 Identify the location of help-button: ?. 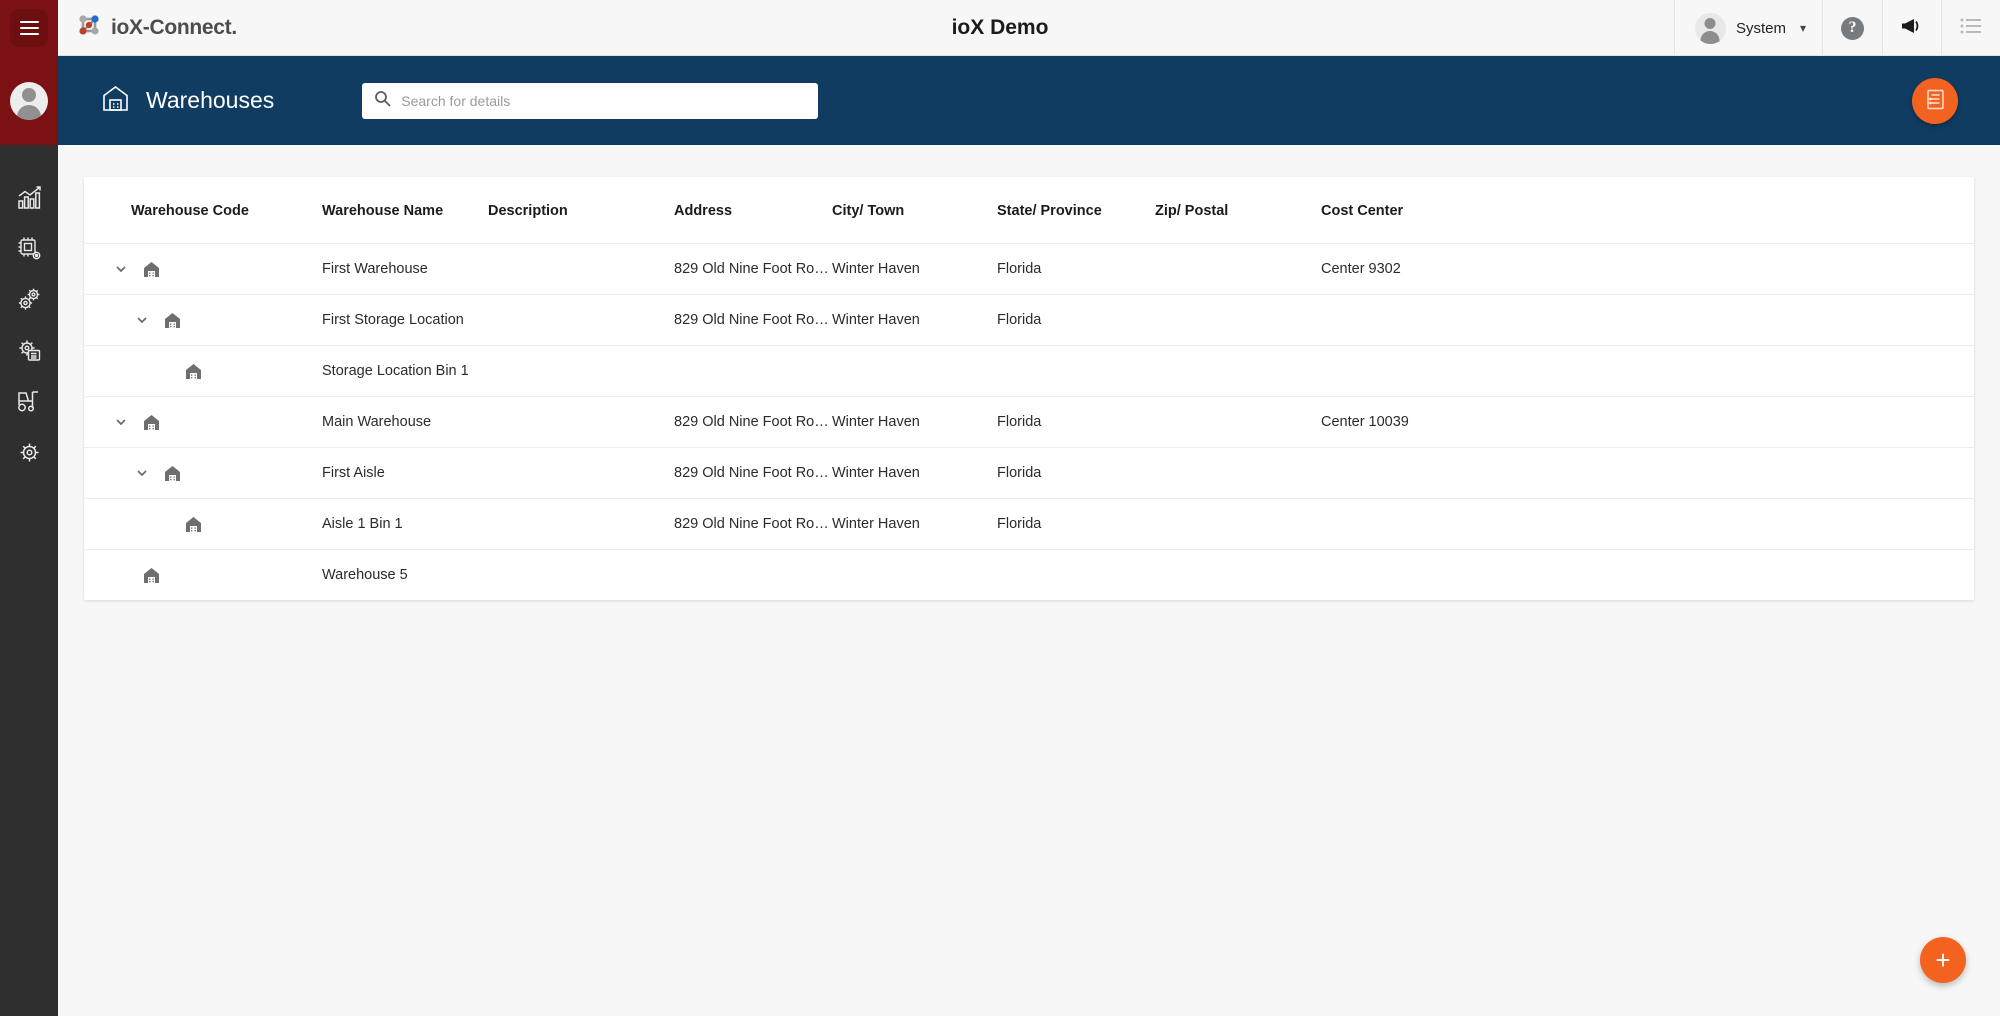
(1852, 28).